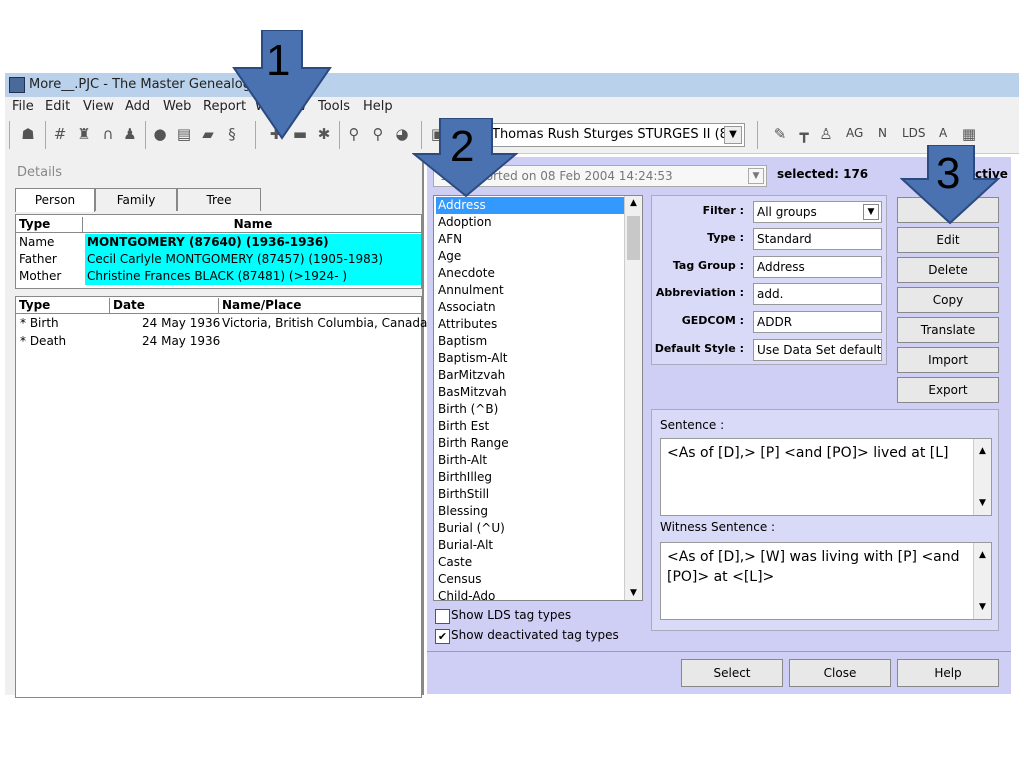 This screenshot has width=1024, height=768. Describe the element at coordinates (531, 324) in the screenshot. I see `list-item: Attributes` at that location.